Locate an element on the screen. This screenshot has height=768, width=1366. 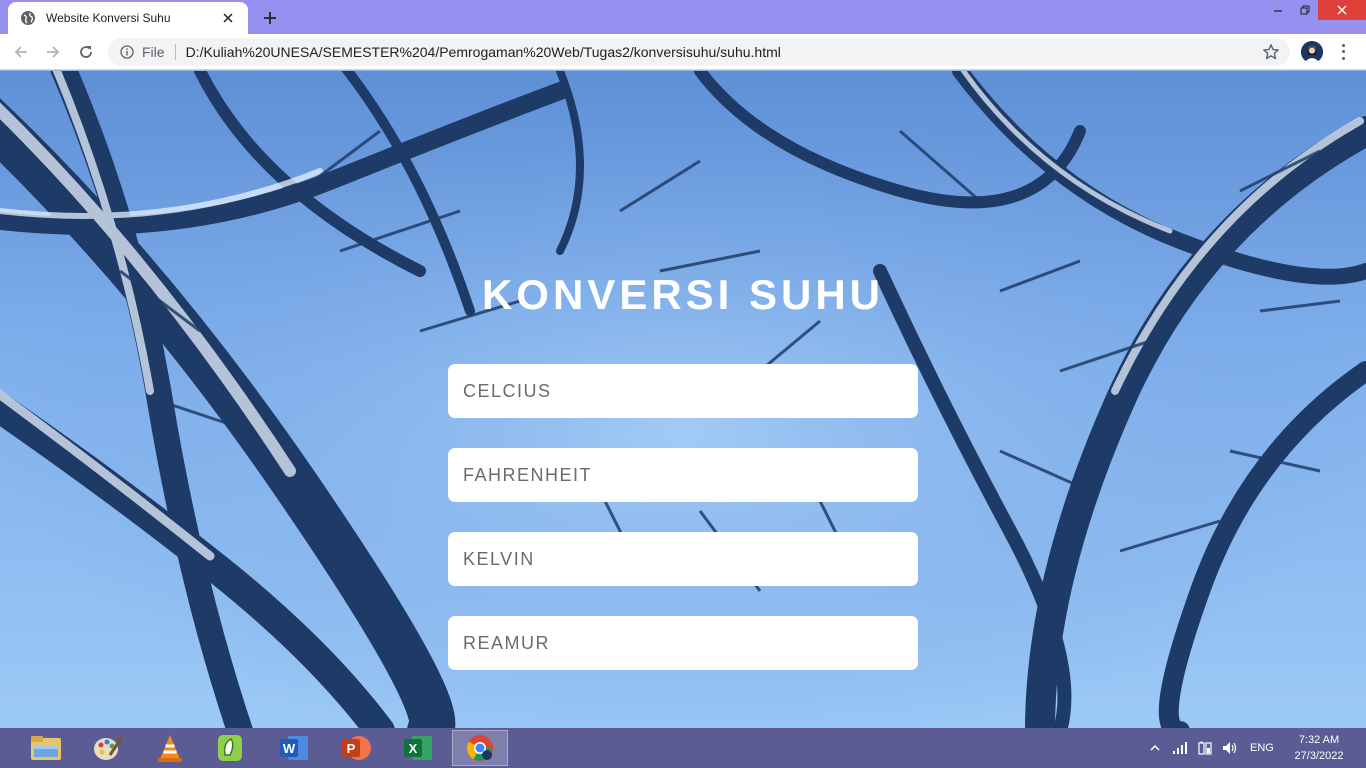
more-options-icon is located at coordinates (1343, 52).